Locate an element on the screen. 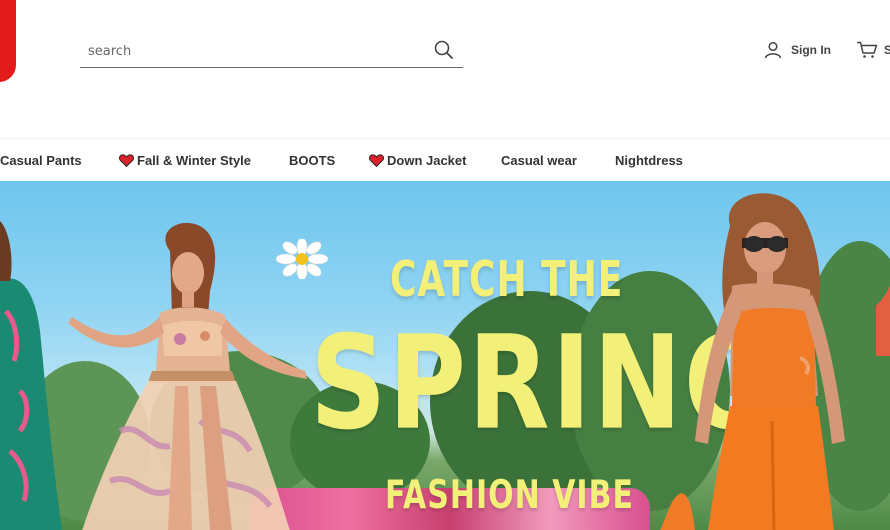 The image size is (890, 530). nav-item-label: Nightdress is located at coordinates (649, 160).